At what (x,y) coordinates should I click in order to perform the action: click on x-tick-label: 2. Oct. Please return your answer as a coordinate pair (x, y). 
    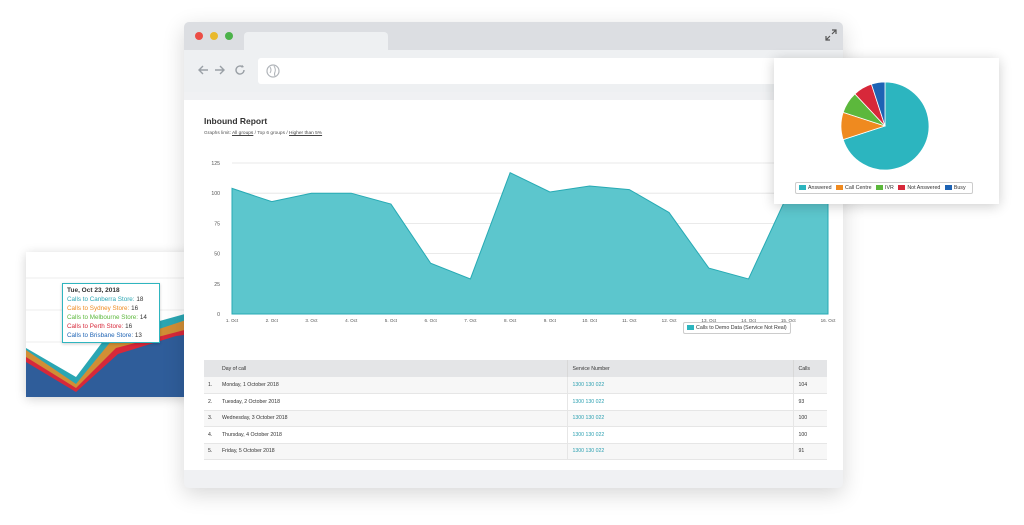
    Looking at the image, I should click on (272, 320).